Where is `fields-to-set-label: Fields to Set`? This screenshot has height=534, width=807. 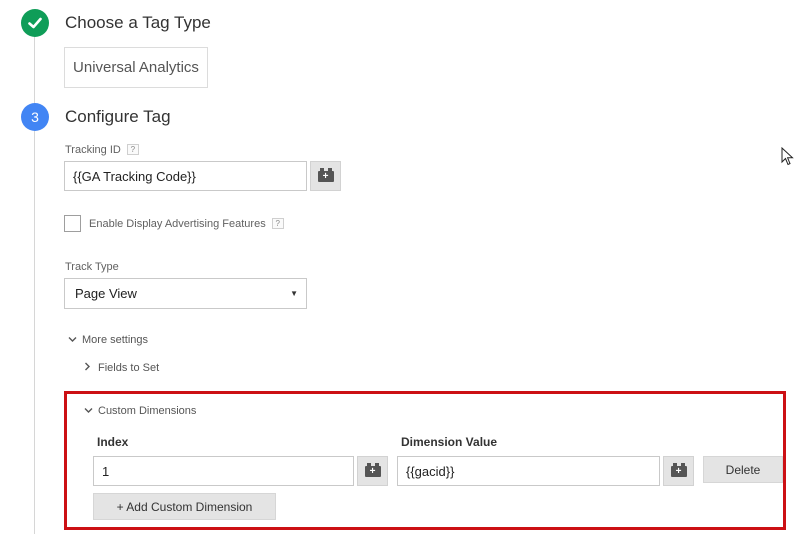
fields-to-set-label: Fields to Set is located at coordinates (129, 368).